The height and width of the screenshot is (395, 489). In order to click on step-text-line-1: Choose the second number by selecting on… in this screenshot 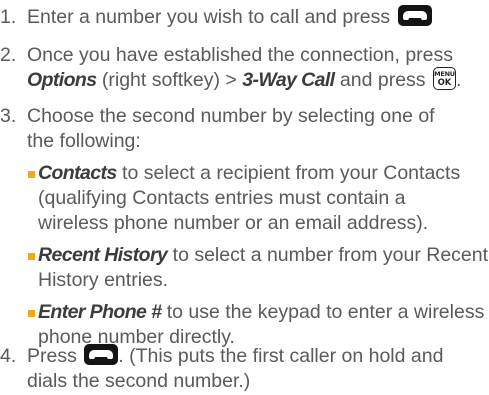, I will do `click(231, 116)`.